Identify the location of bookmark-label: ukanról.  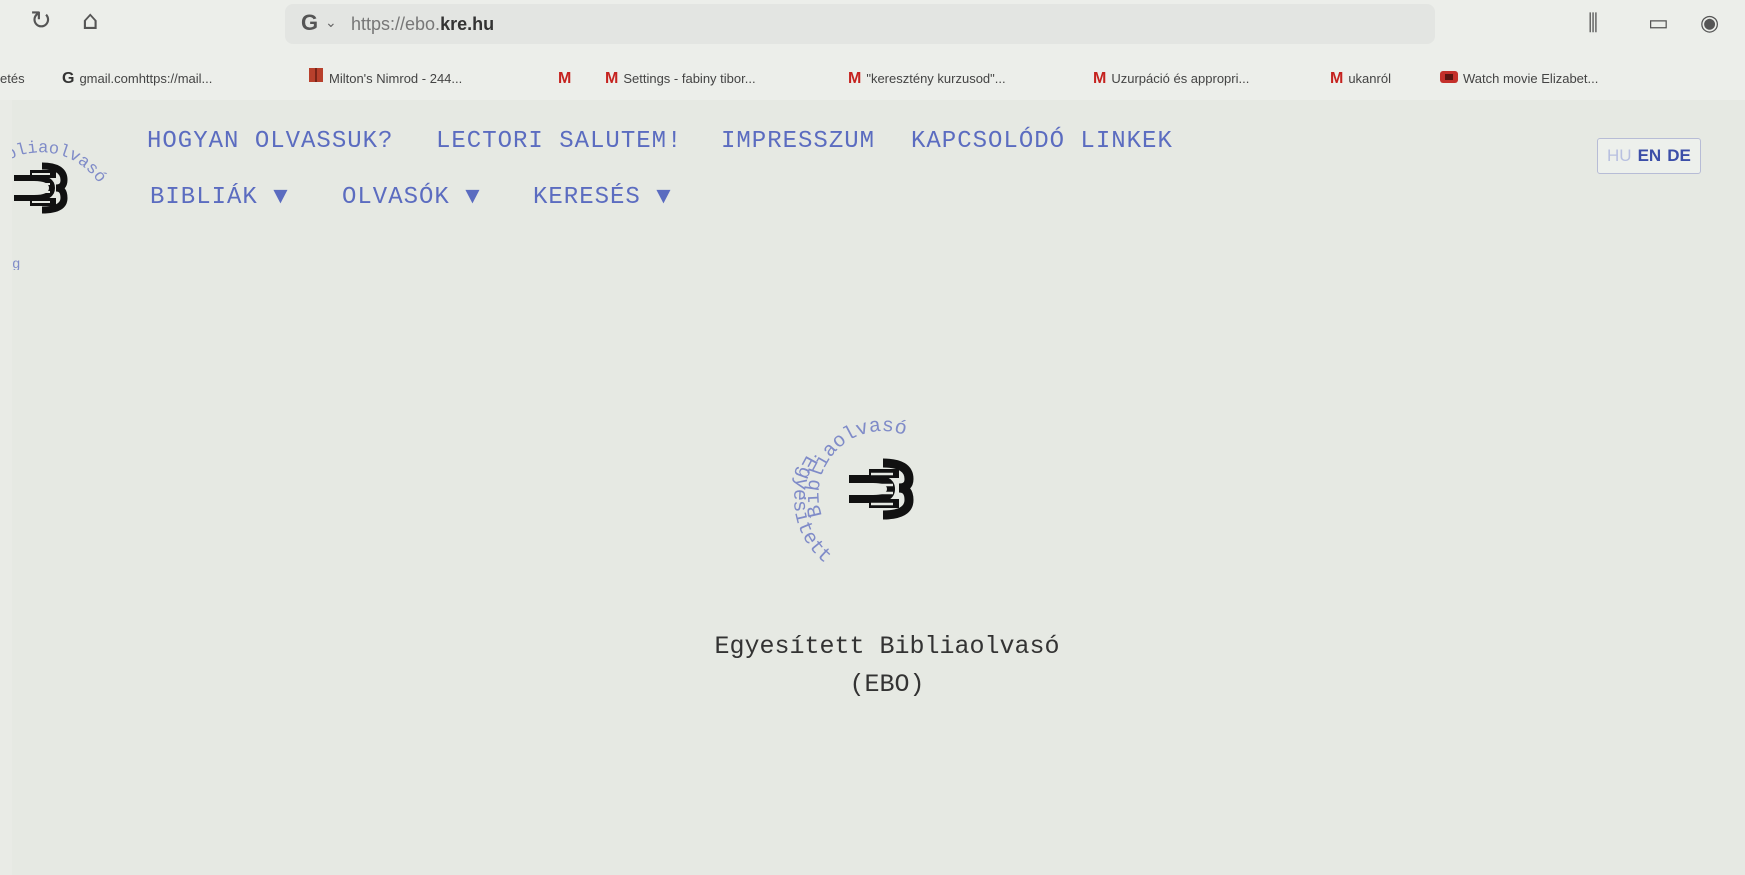
(1369, 78).